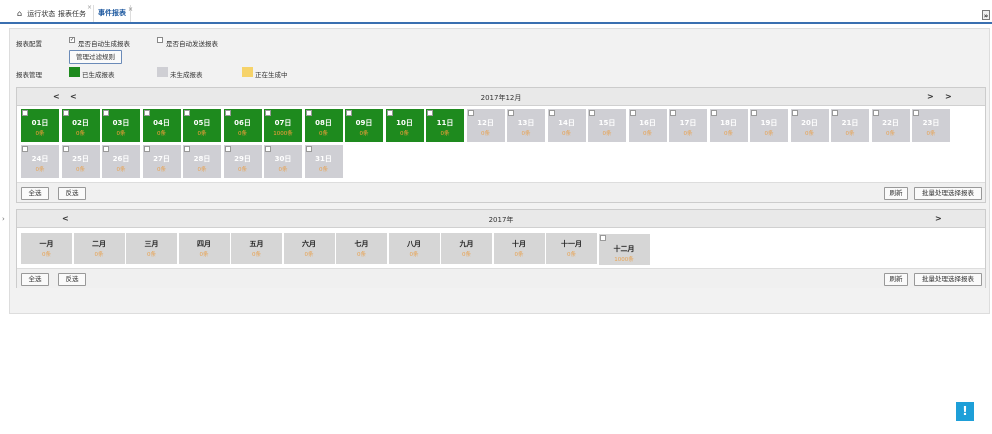  Describe the element at coordinates (624, 249) in the screenshot. I see `month-cell: 十二月 1000条` at that location.